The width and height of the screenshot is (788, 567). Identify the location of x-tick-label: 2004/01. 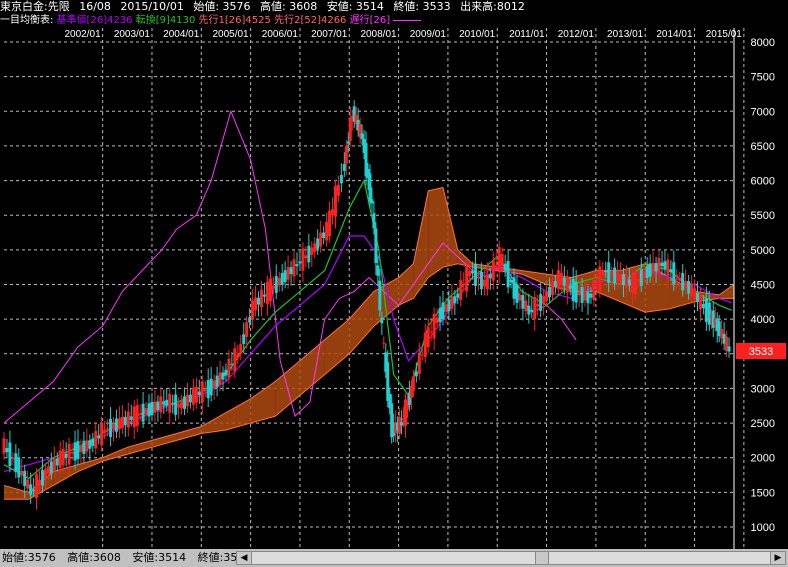
(181, 34).